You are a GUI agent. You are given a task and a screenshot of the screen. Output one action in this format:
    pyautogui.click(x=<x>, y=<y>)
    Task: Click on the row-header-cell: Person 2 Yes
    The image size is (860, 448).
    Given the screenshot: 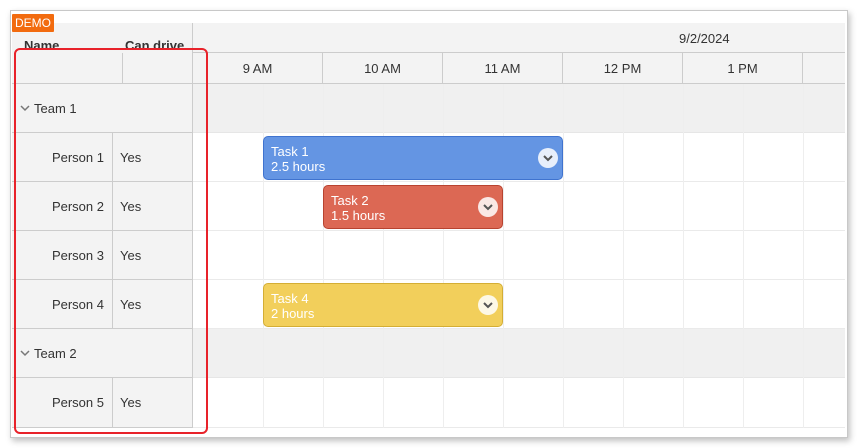 What is the action you would take?
    pyautogui.click(x=102, y=206)
    